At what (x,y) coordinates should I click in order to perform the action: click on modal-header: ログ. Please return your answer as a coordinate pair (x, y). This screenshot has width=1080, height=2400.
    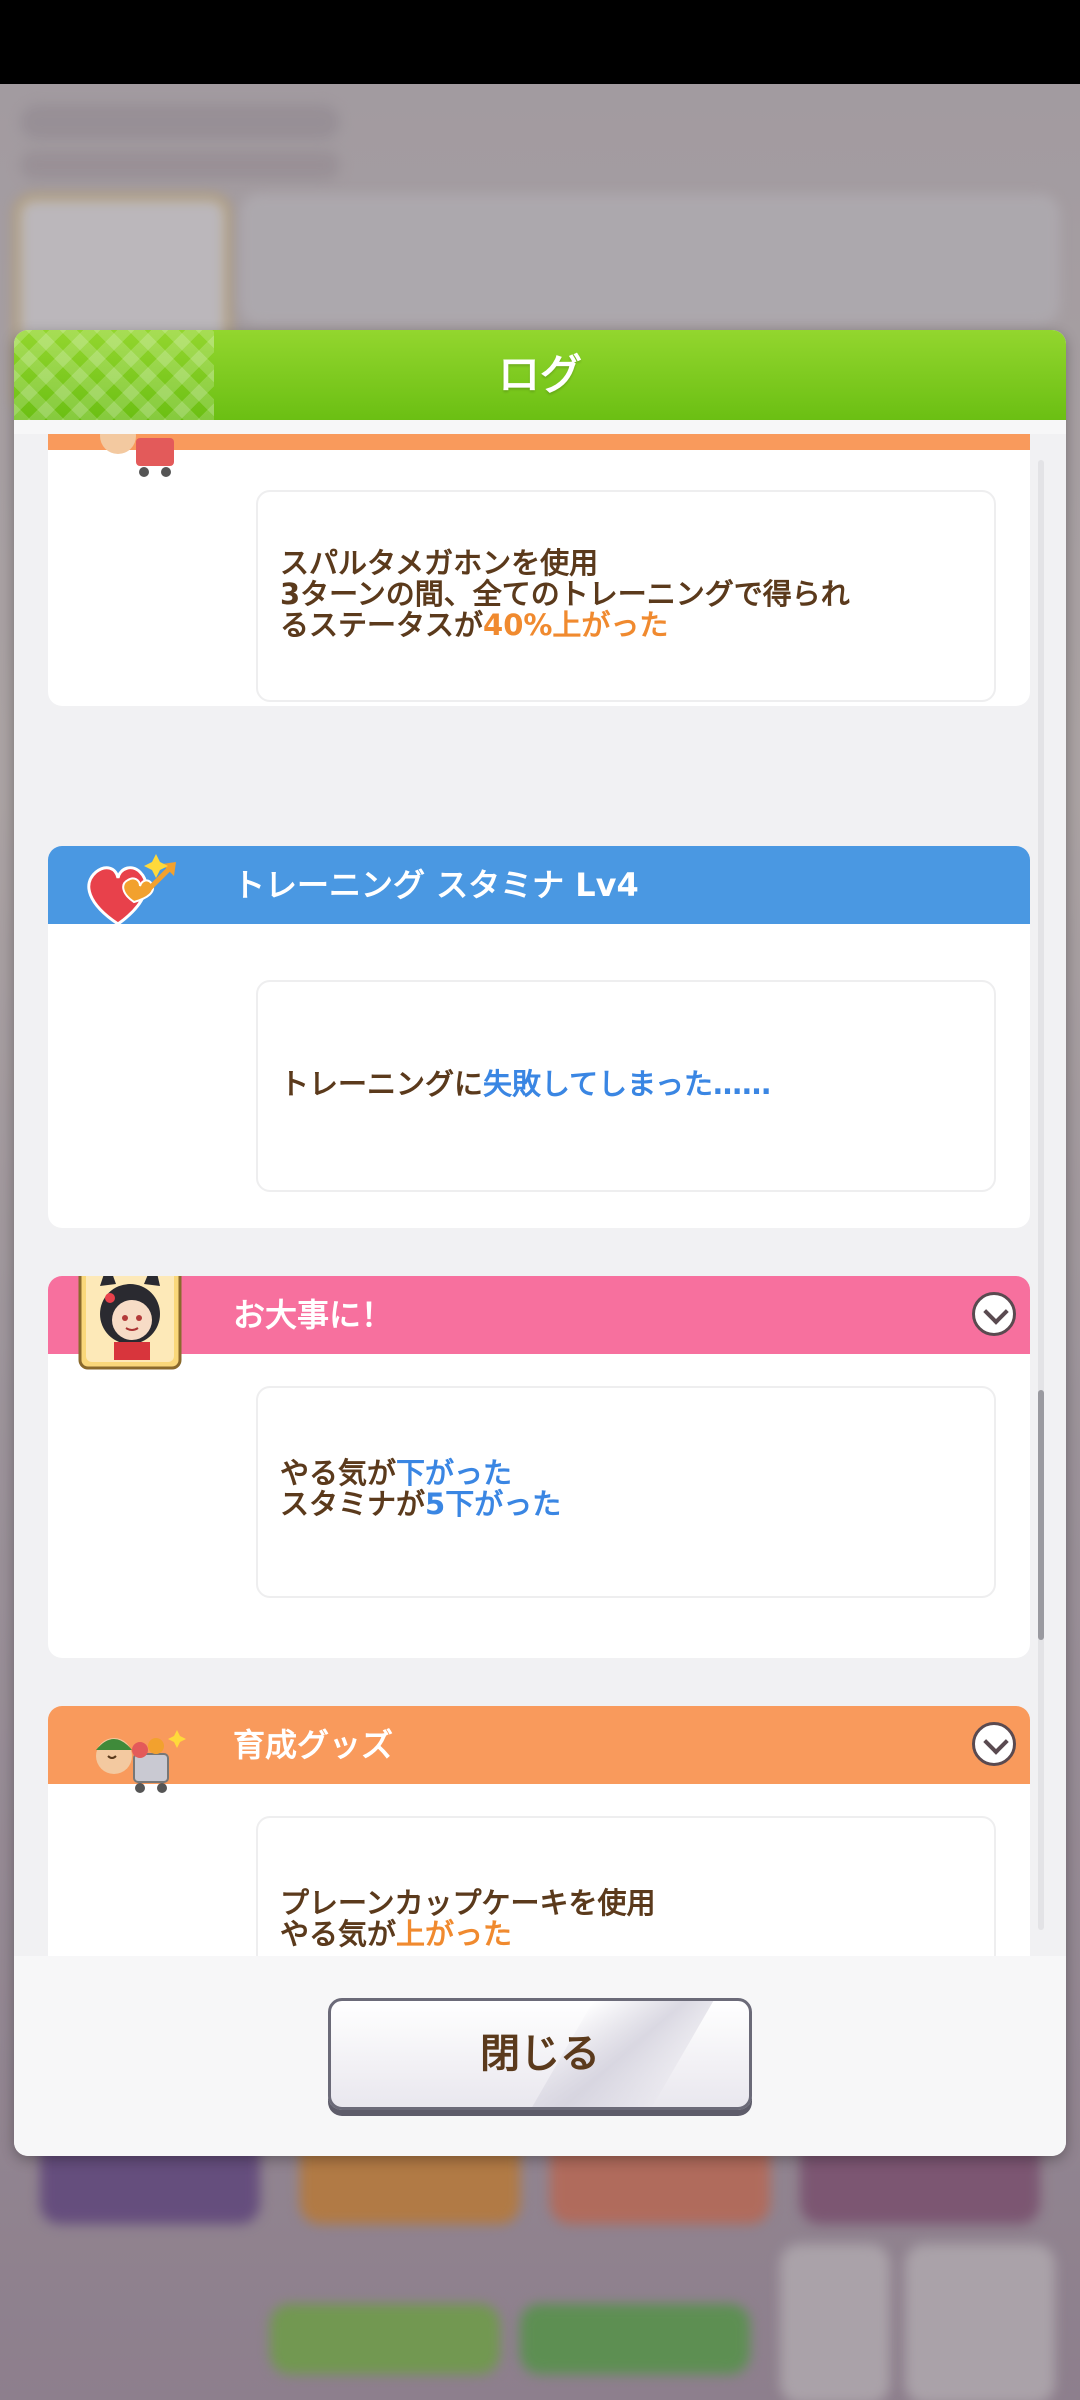
    Looking at the image, I should click on (540, 375).